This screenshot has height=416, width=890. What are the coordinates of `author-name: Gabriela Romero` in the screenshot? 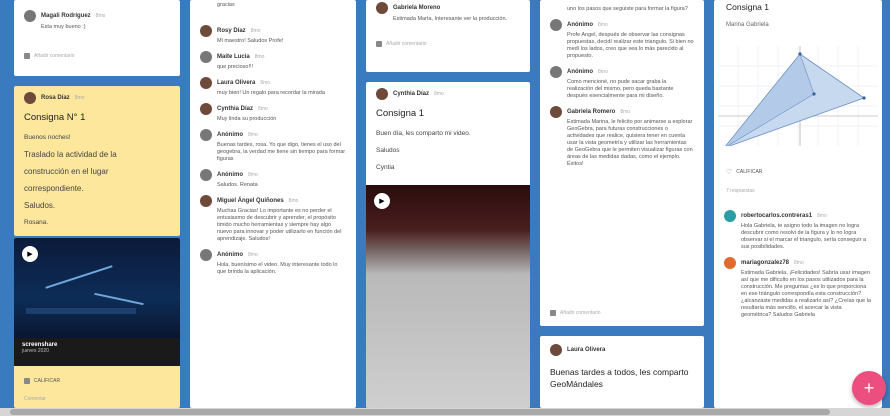 It's located at (591, 112).